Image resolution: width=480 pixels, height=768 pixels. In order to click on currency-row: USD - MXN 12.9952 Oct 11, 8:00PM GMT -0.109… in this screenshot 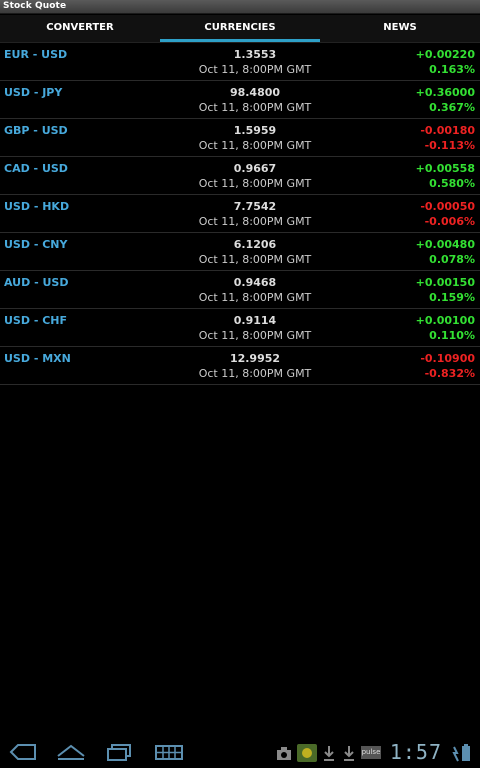, I will do `click(240, 366)`.